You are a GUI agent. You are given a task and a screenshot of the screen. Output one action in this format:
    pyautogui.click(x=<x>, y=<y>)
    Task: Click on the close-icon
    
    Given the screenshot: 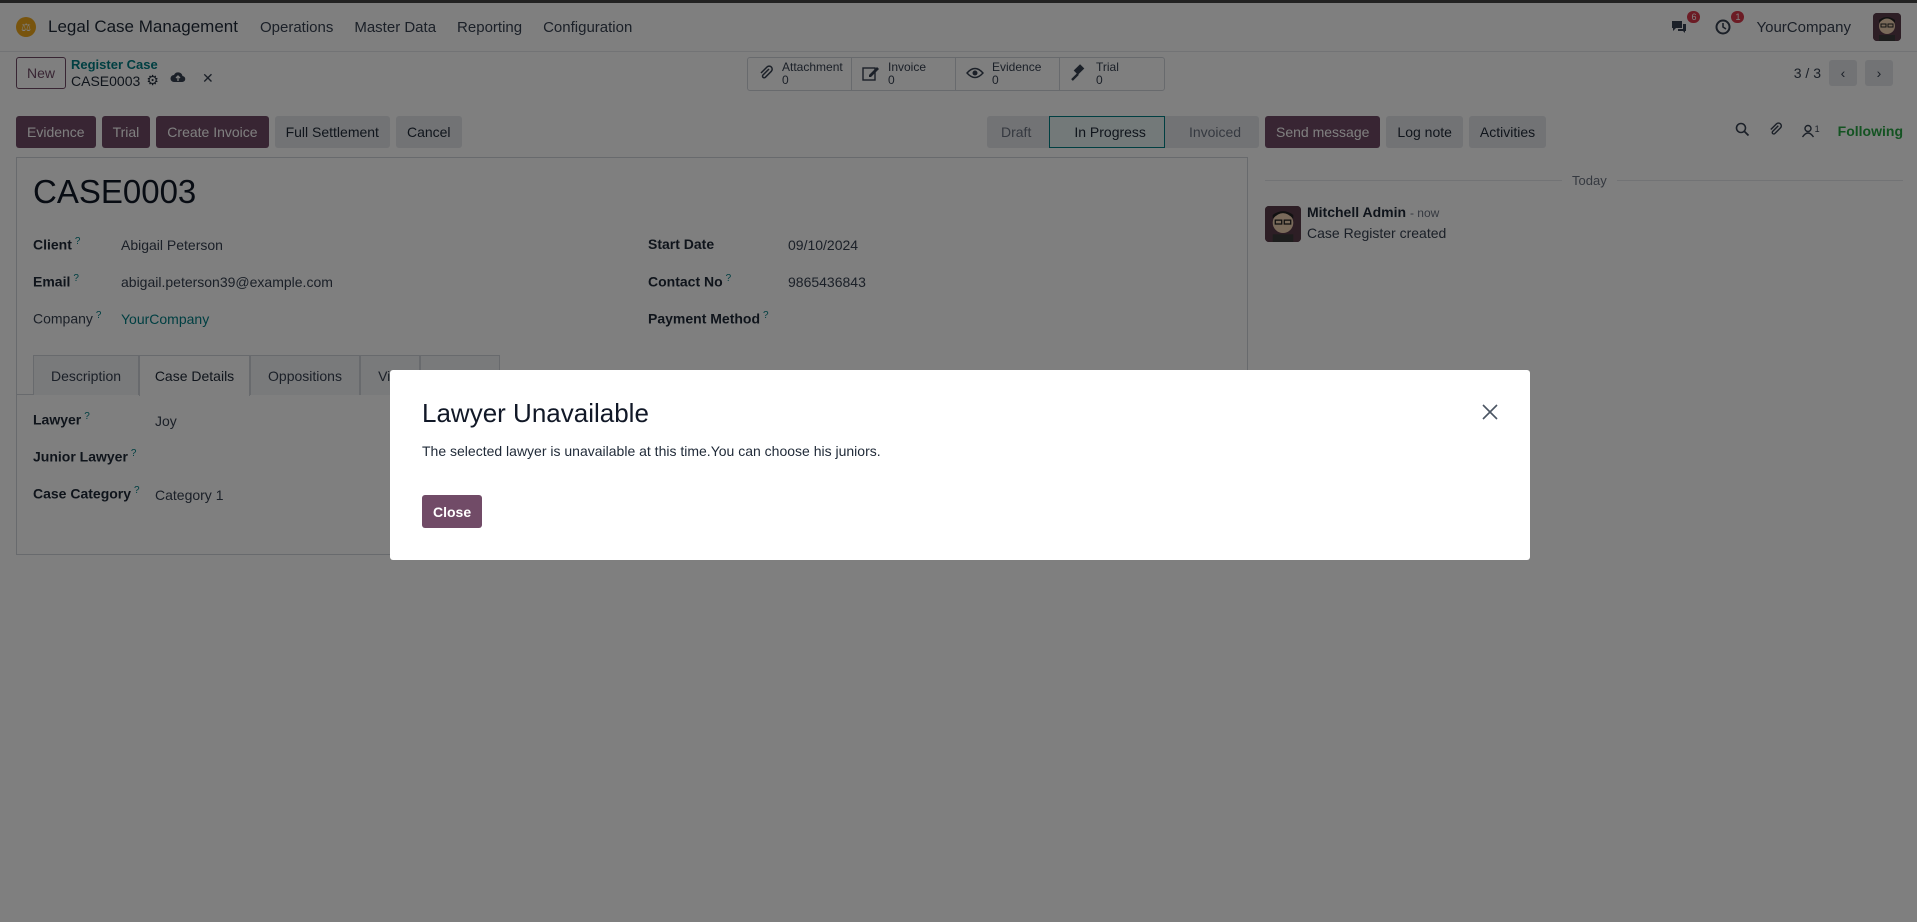 What is the action you would take?
    pyautogui.click(x=1490, y=412)
    